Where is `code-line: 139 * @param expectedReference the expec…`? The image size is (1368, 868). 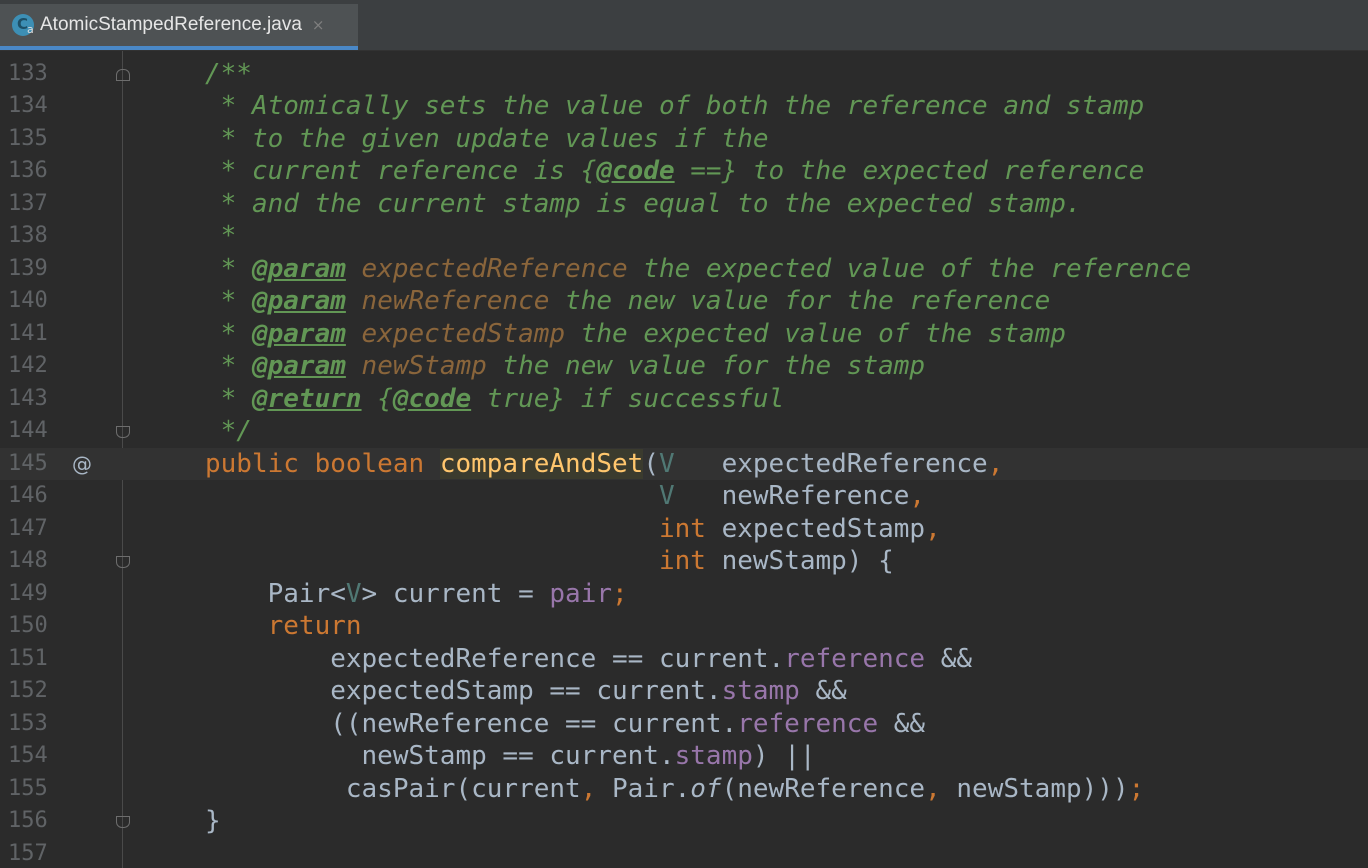 code-line: 139 * @param expectedReference the expec… is located at coordinates (684, 269).